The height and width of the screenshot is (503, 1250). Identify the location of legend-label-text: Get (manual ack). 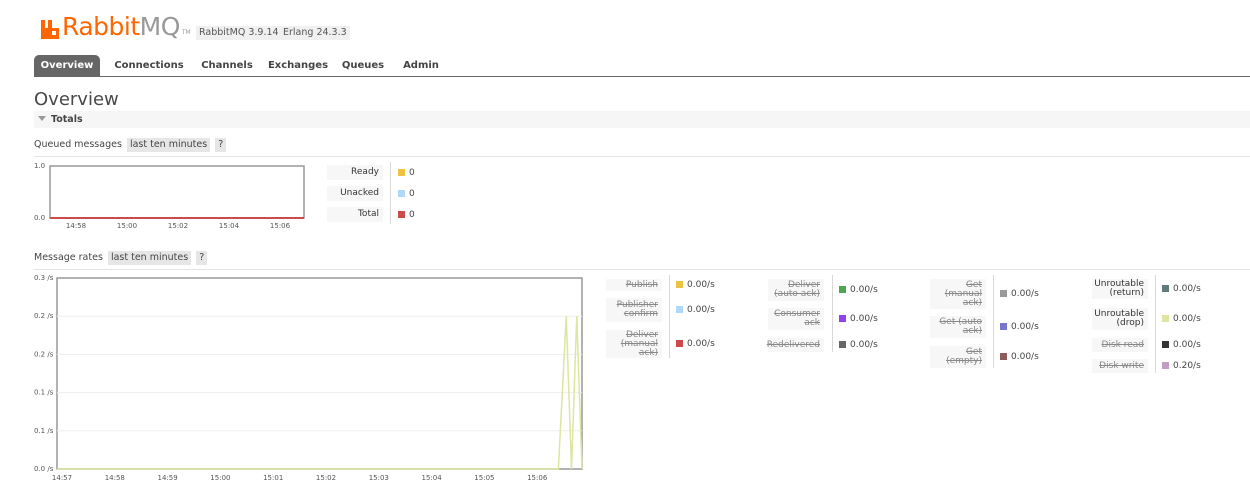
(963, 293).